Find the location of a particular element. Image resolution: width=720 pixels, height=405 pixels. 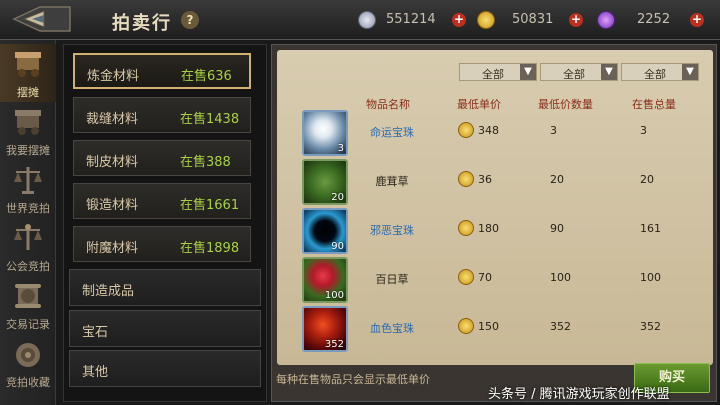

purple-crystal-icon is located at coordinates (606, 20).